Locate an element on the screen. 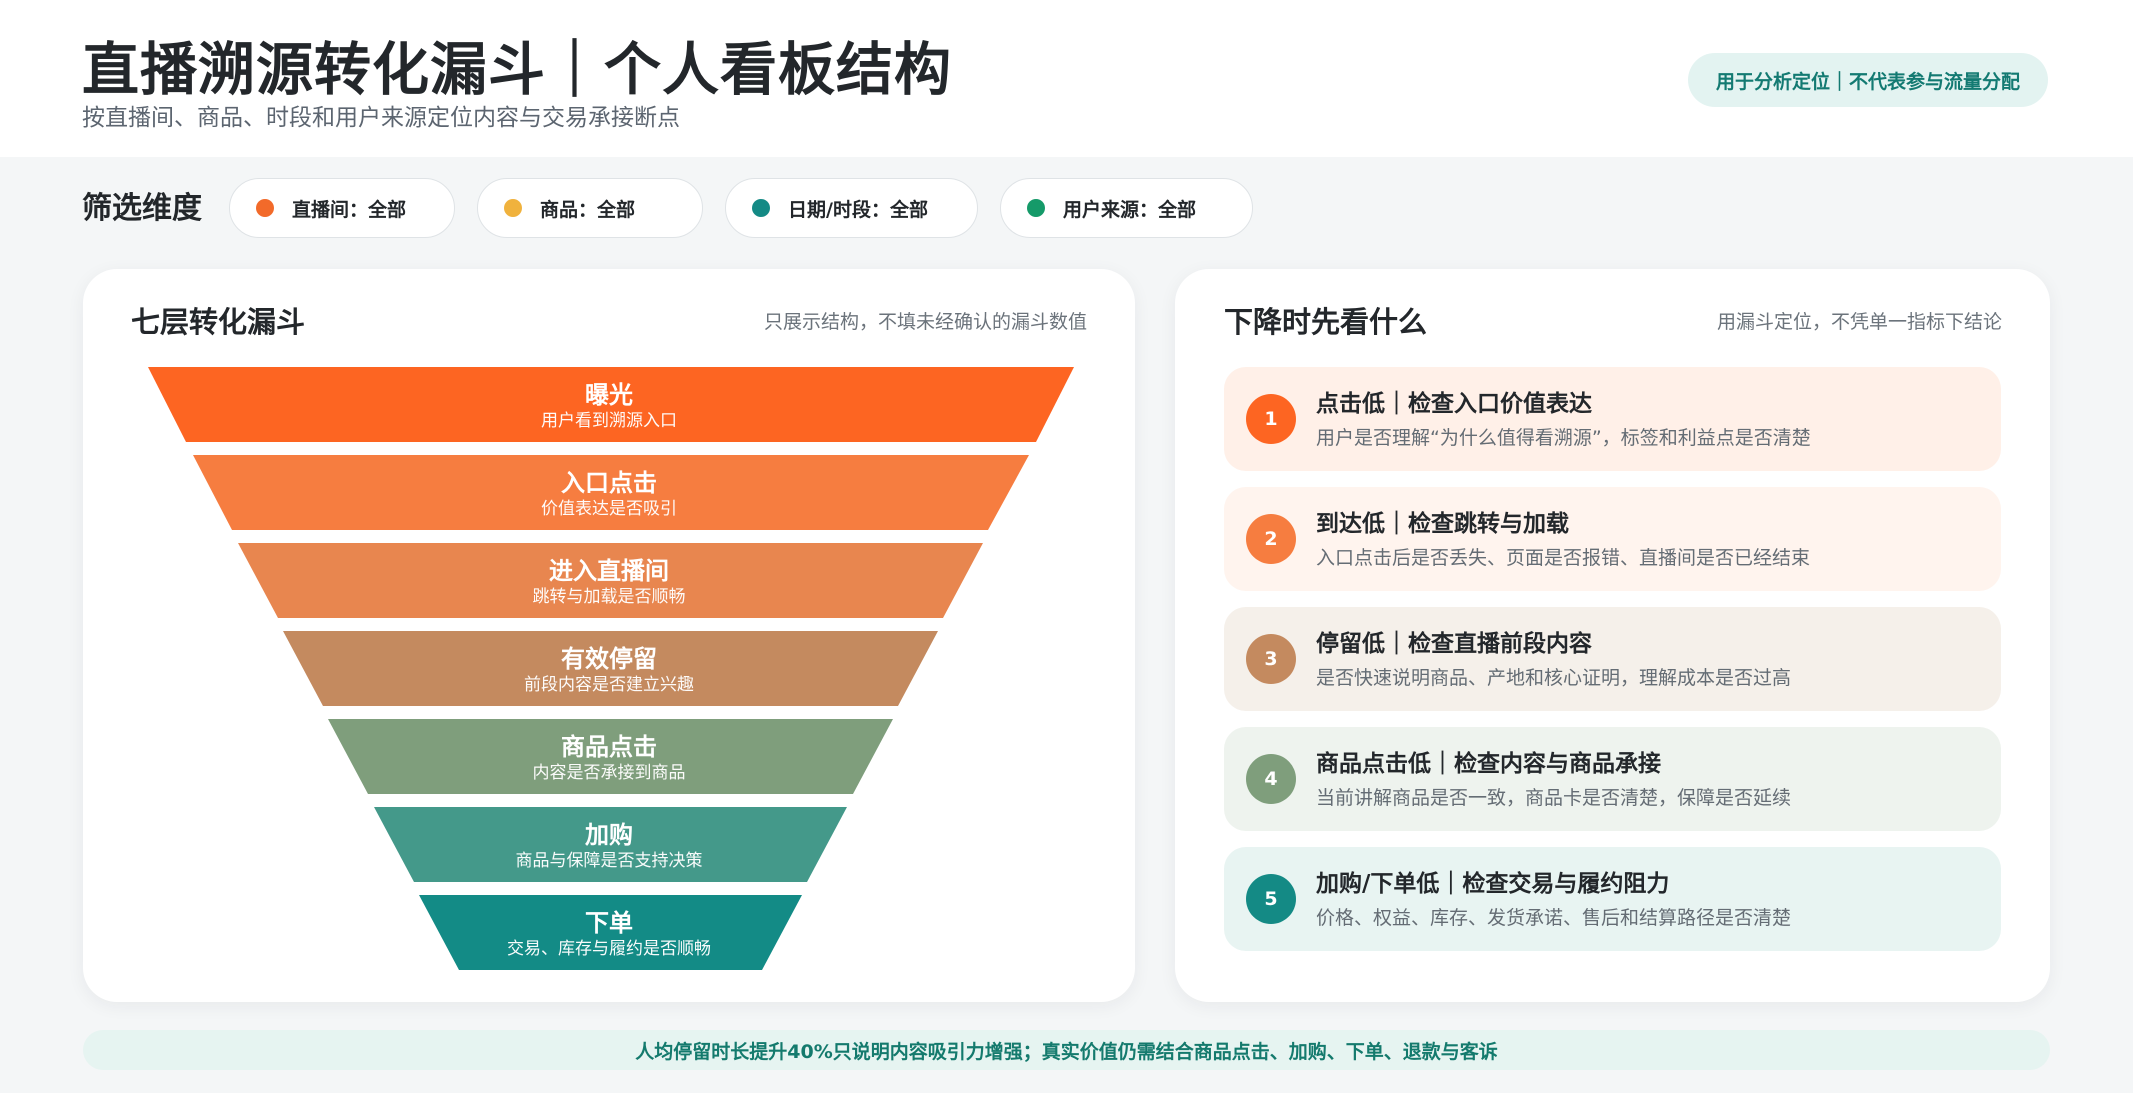 The height and width of the screenshot is (1093, 2133). step-number-badge: 4 is located at coordinates (1271, 779).